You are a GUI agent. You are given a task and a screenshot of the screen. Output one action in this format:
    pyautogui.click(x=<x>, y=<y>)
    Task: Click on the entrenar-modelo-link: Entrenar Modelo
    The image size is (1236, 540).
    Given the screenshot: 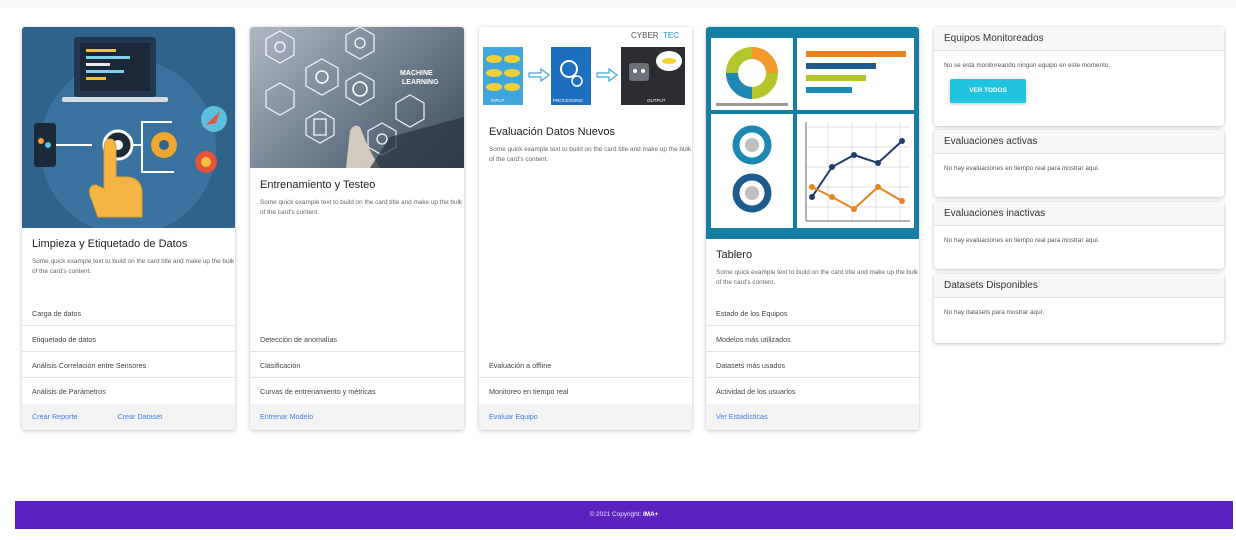 What is the action you would take?
    pyautogui.click(x=286, y=416)
    